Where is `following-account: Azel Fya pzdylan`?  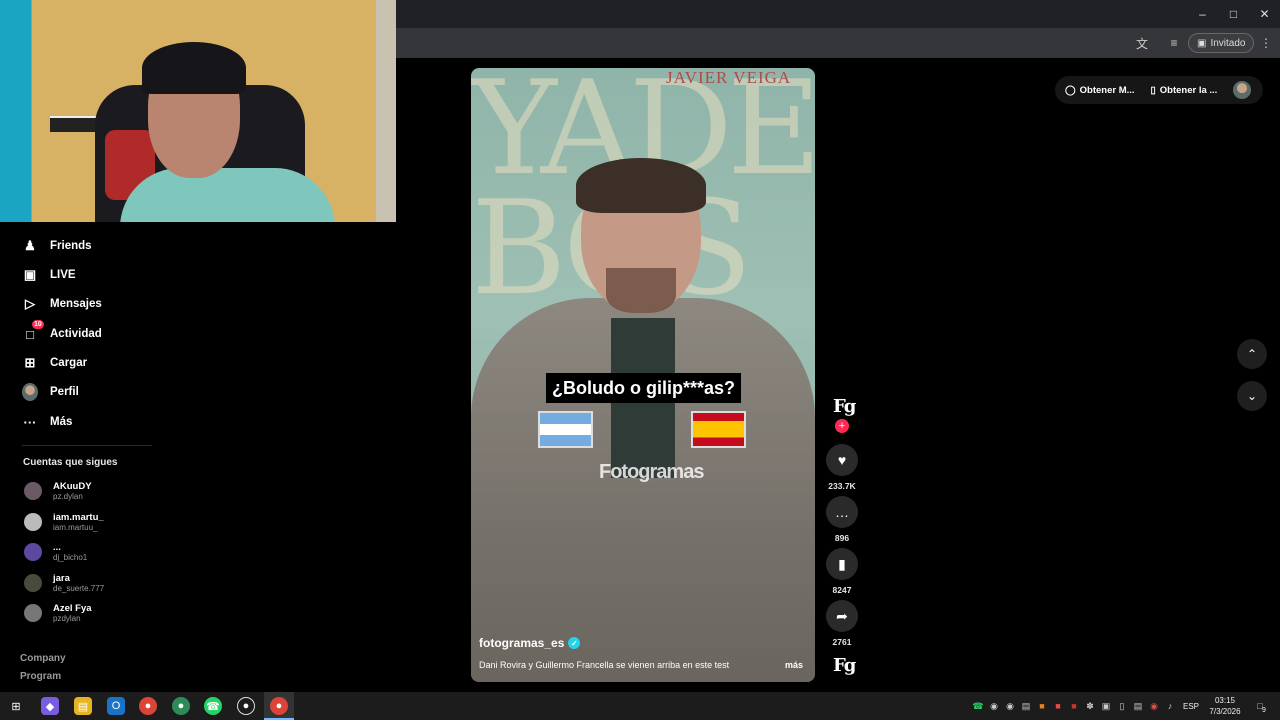 following-account: Azel Fya pzdylan is located at coordinates (58, 613).